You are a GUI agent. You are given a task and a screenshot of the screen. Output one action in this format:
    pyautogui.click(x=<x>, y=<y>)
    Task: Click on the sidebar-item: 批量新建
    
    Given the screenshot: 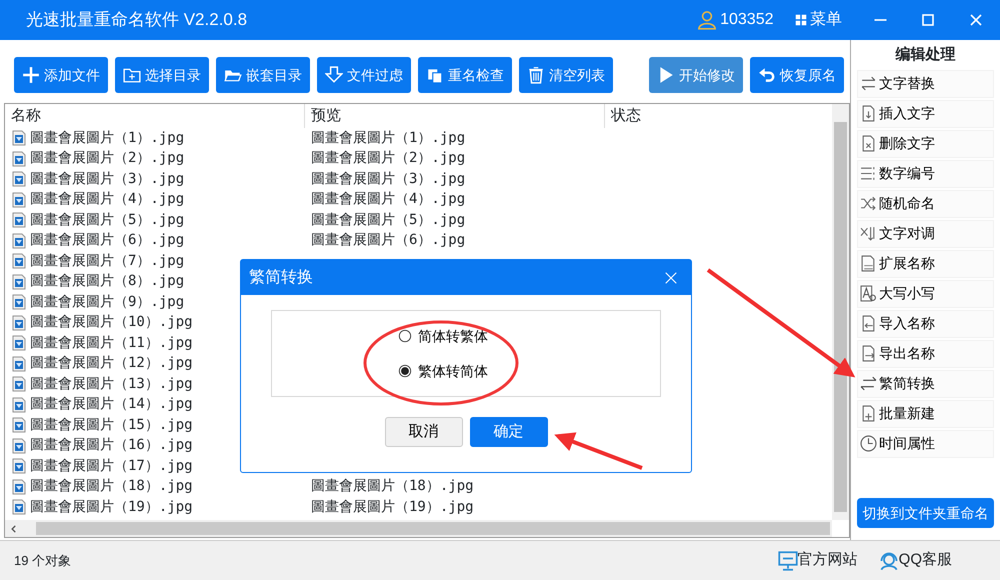 What is the action you would take?
    pyautogui.click(x=925, y=414)
    